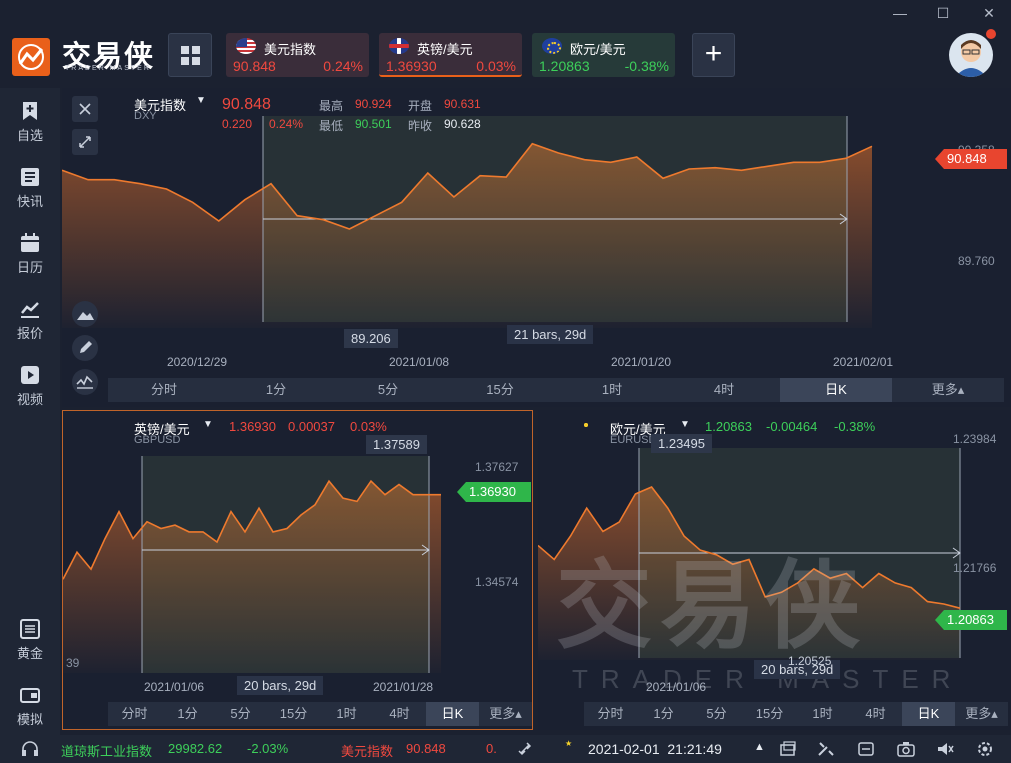  I want to click on pencil-icon, so click(86, 347).